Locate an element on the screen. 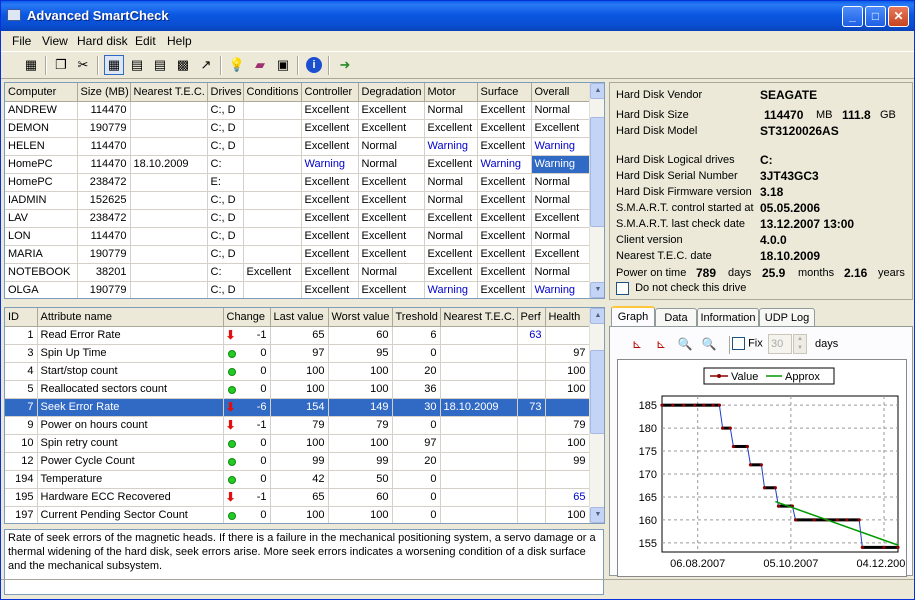 The image size is (915, 600). col-threshold: Treshold is located at coordinates (416, 317).